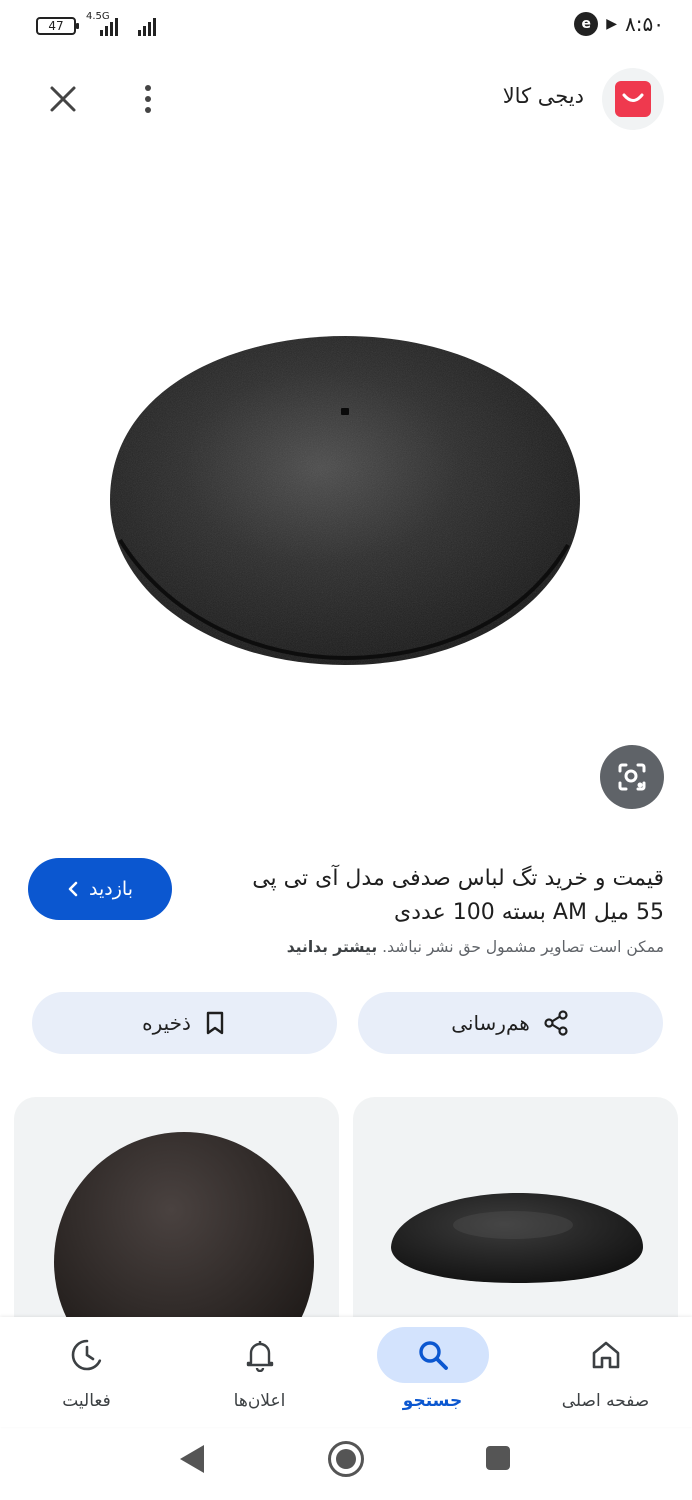 The height and width of the screenshot is (1500, 692). I want to click on close-button, so click(63, 99).